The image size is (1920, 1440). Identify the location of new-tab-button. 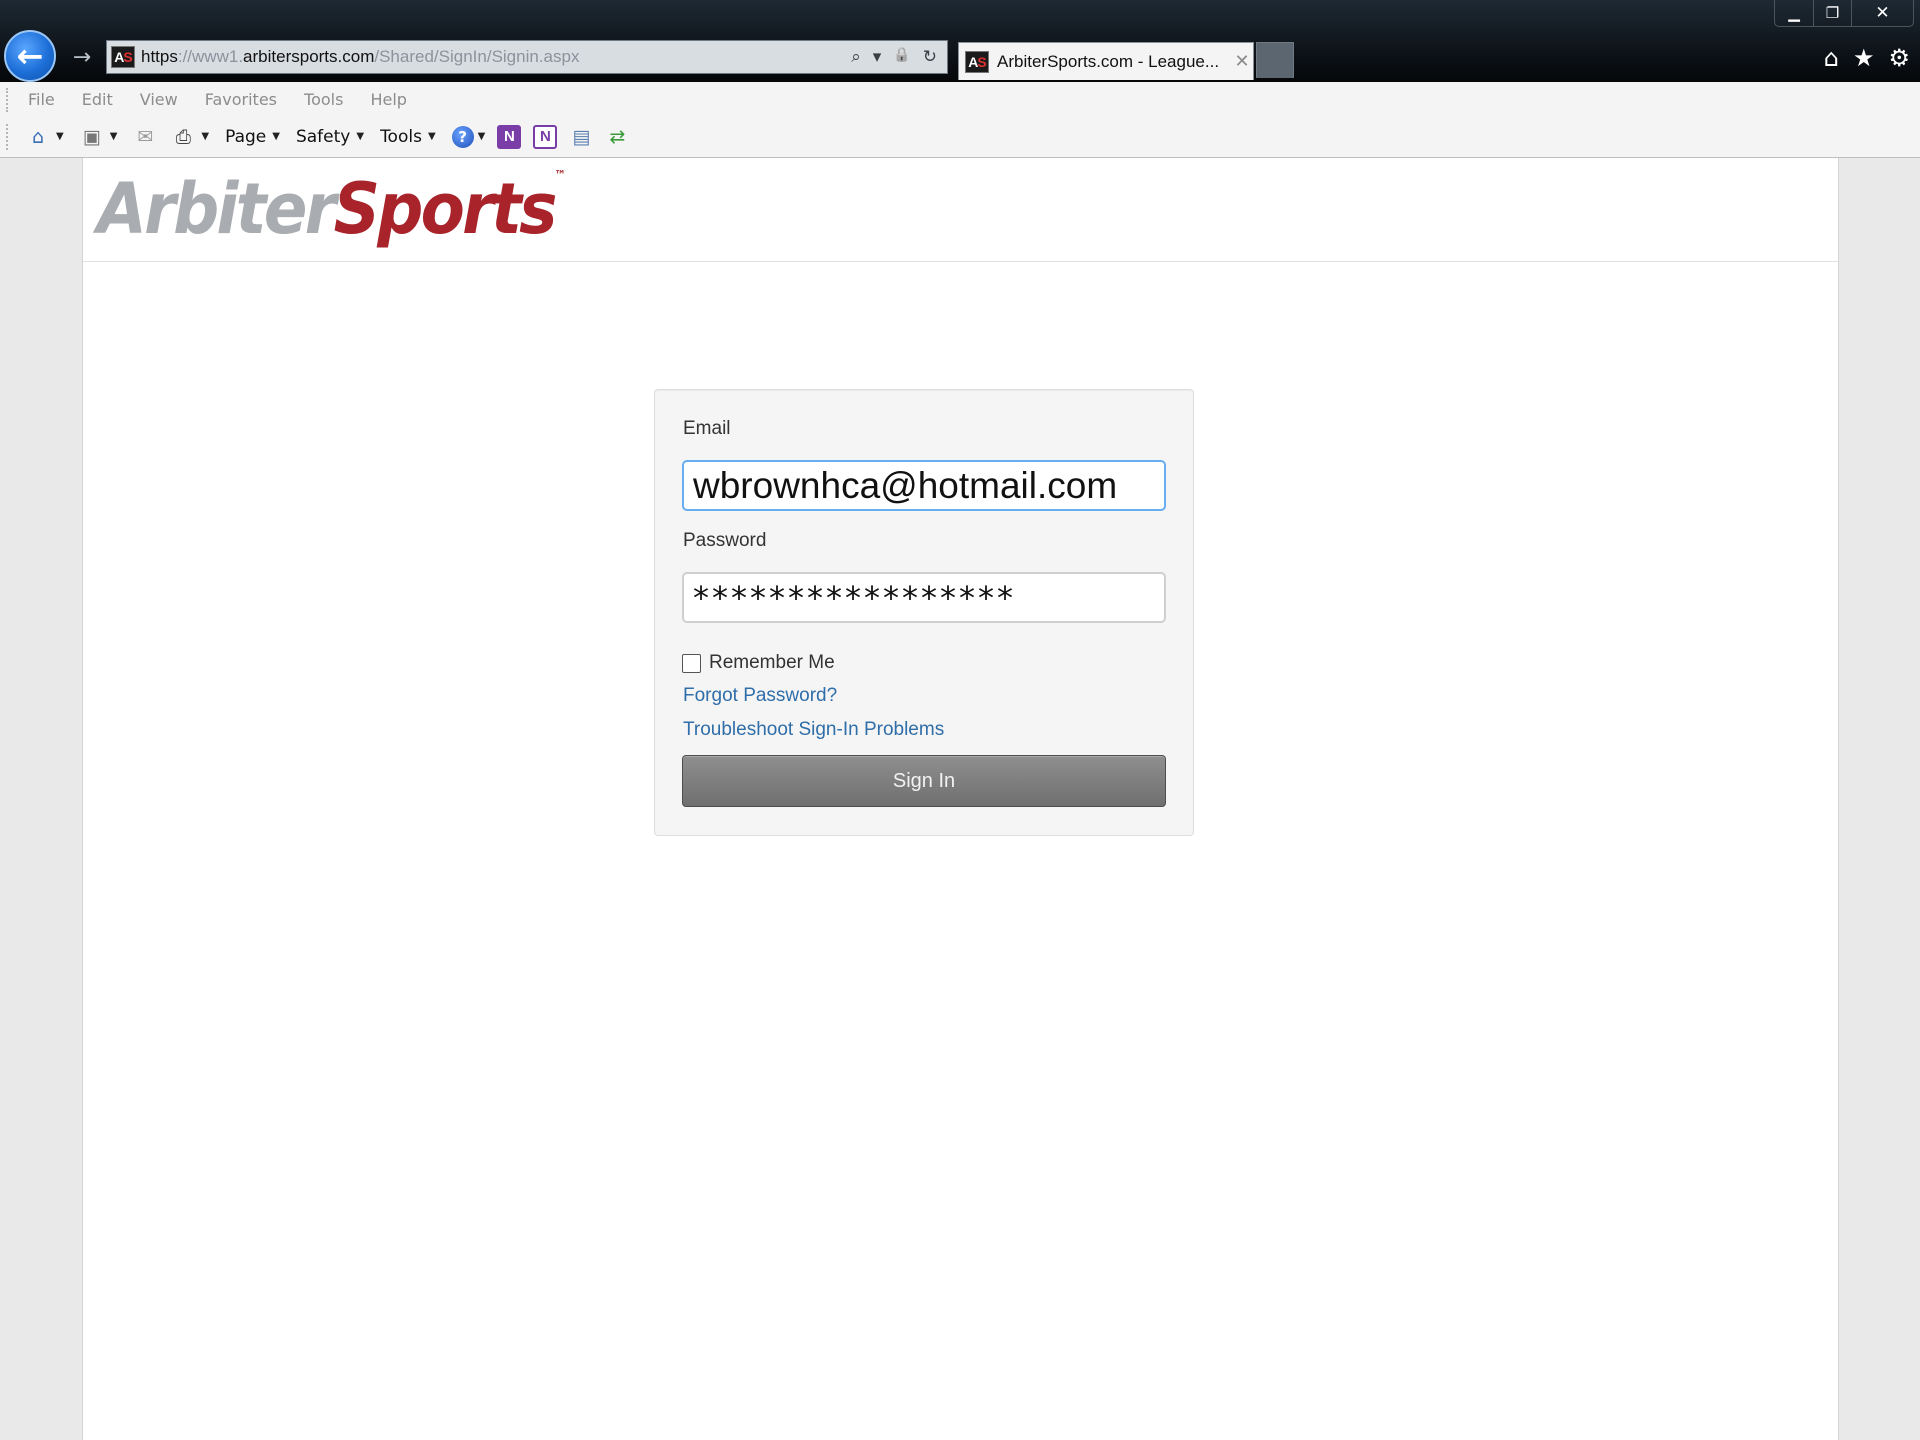
(1275, 60).